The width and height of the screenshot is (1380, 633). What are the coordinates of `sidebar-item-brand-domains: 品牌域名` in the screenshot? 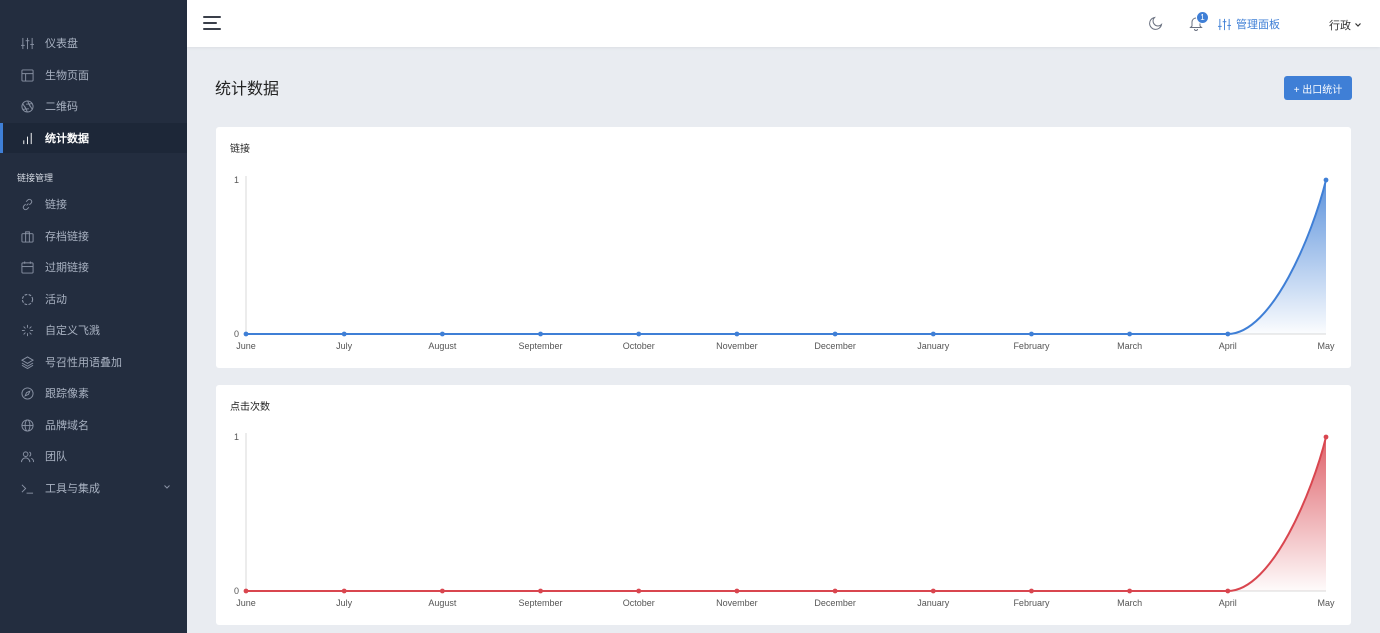 It's located at (93, 425).